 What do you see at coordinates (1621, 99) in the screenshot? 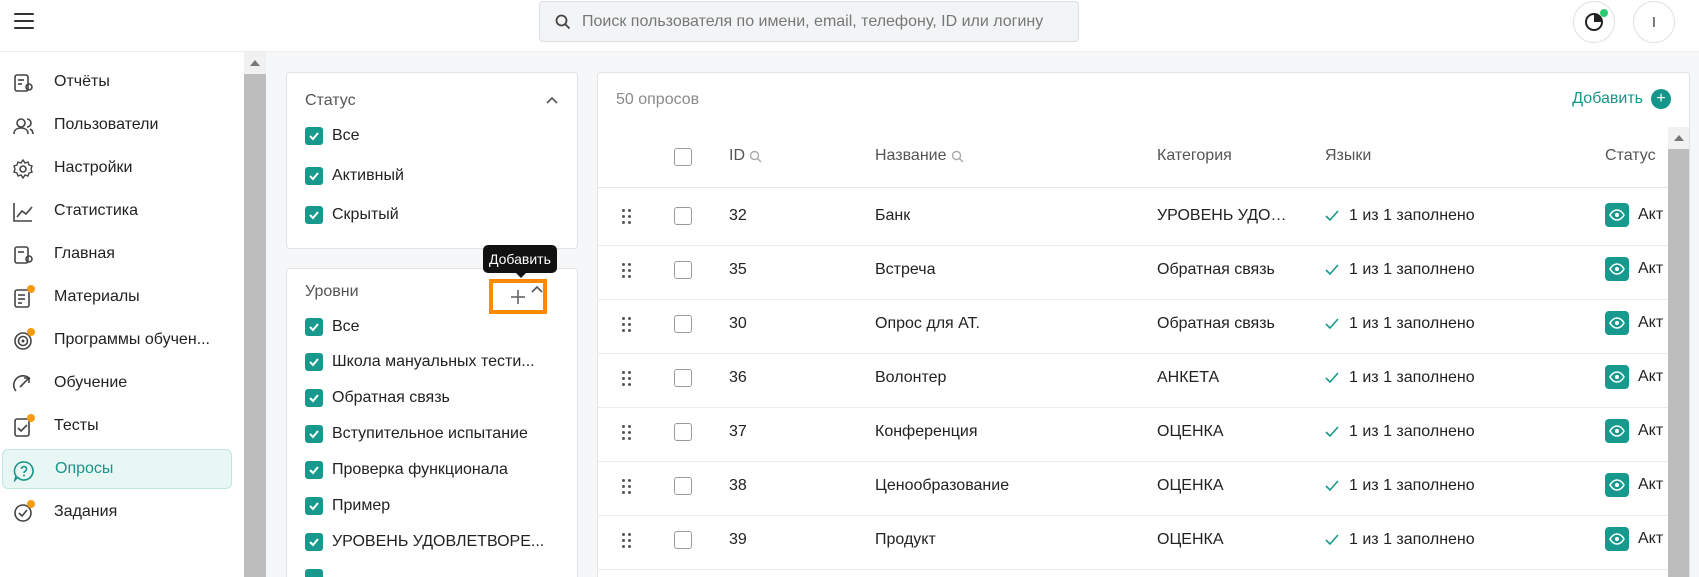
I see `add-survey-button: Добавить +` at bounding box center [1621, 99].